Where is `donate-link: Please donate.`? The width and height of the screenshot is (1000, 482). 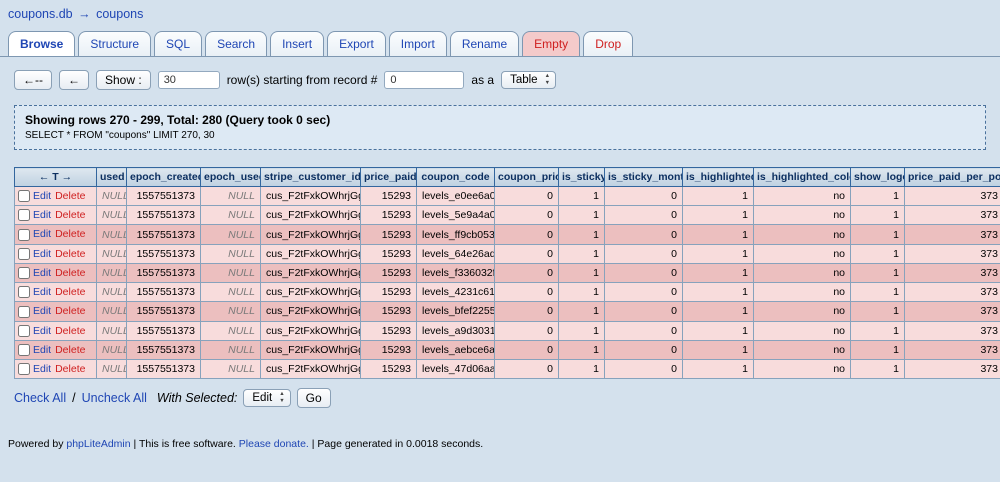
donate-link: Please donate. is located at coordinates (274, 444).